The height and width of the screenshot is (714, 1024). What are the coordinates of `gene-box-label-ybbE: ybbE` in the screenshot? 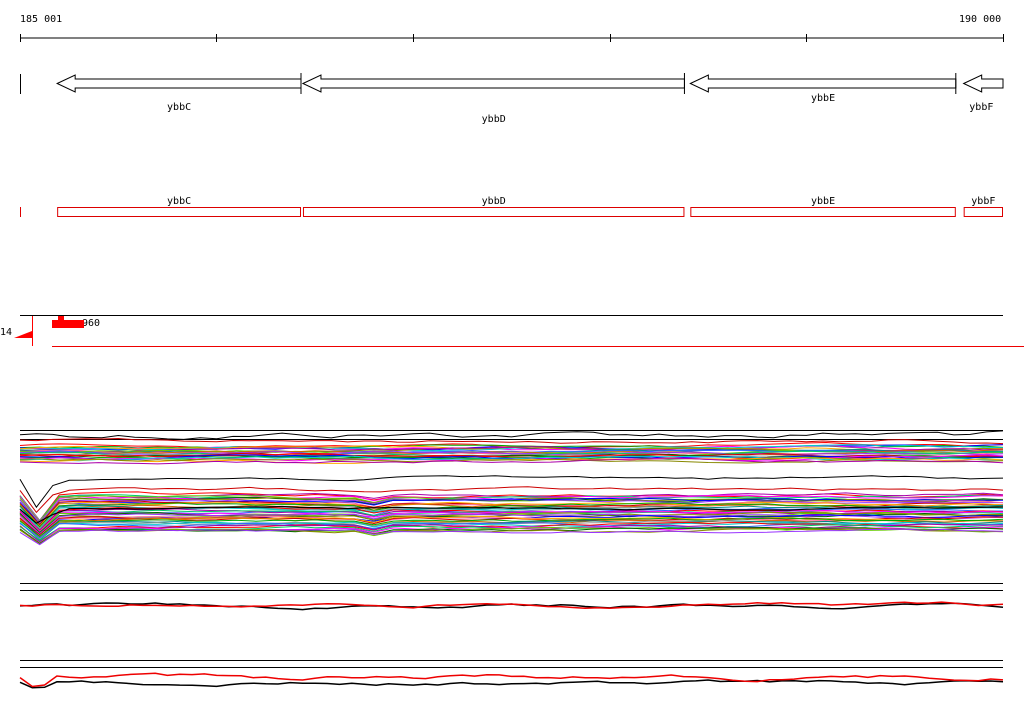 It's located at (823, 201).